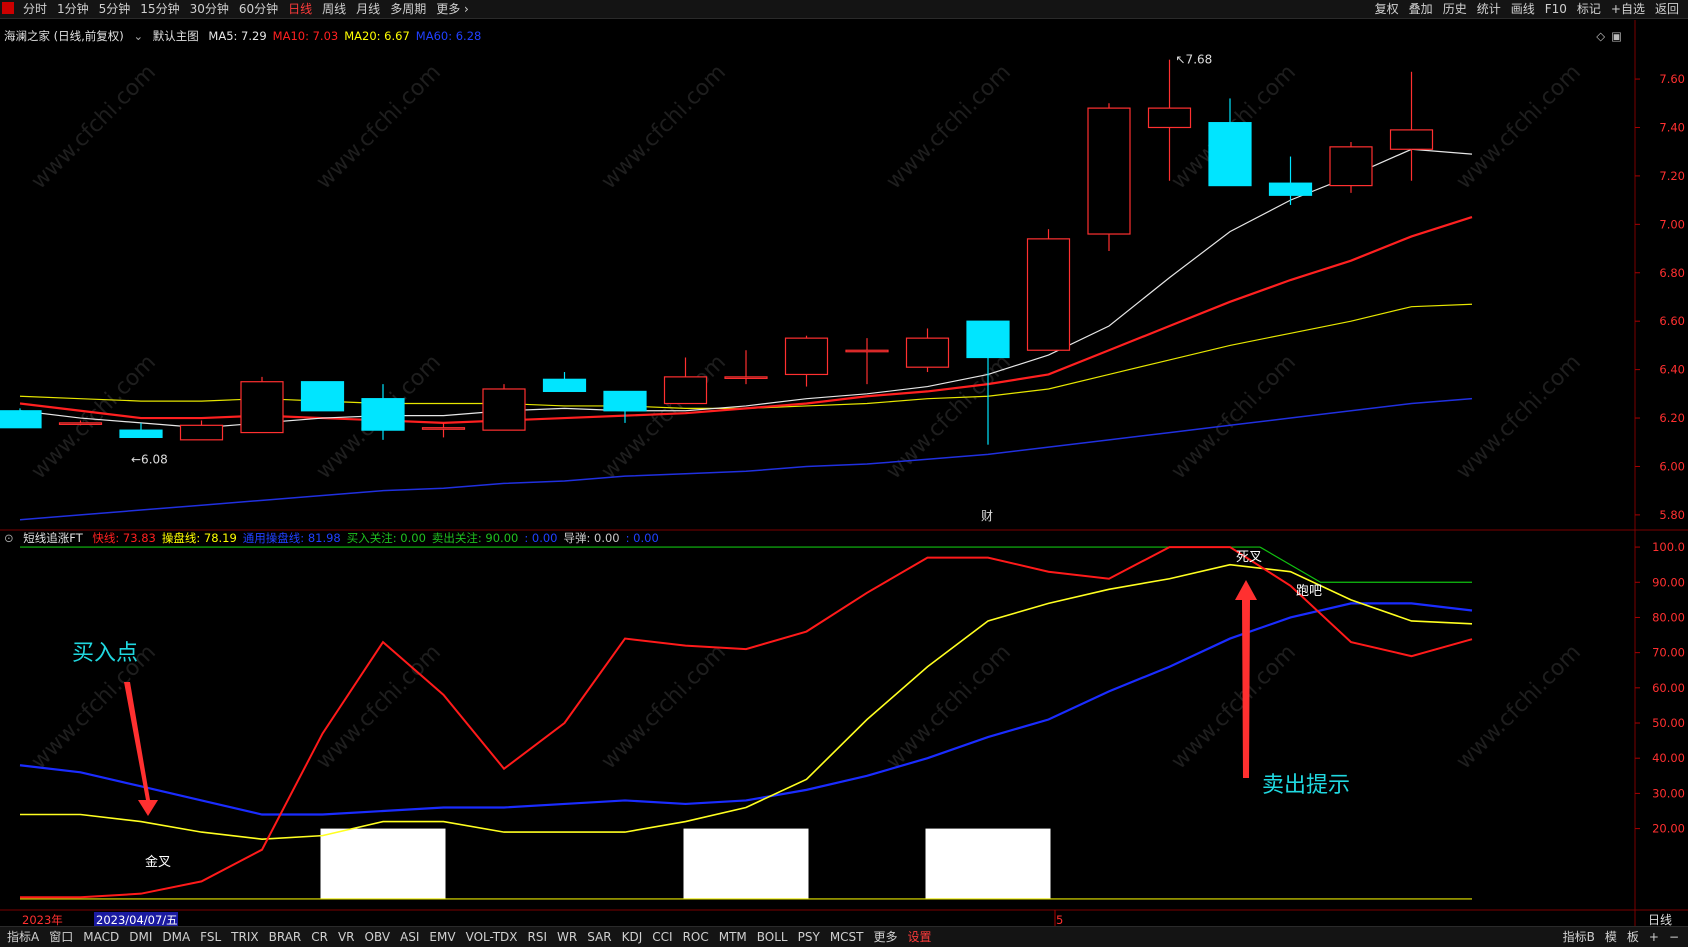  Describe the element at coordinates (567, 937) in the screenshot. I see `indicator-tab-14: WR` at that location.